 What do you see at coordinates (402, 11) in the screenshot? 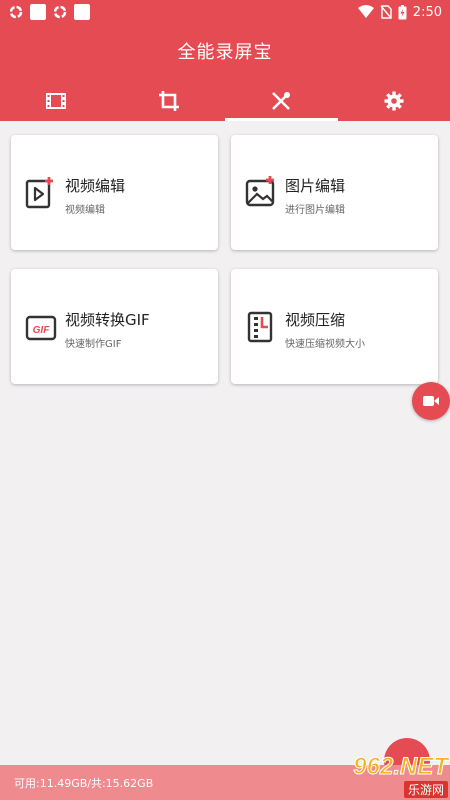
I see `battery-charging-icon` at bounding box center [402, 11].